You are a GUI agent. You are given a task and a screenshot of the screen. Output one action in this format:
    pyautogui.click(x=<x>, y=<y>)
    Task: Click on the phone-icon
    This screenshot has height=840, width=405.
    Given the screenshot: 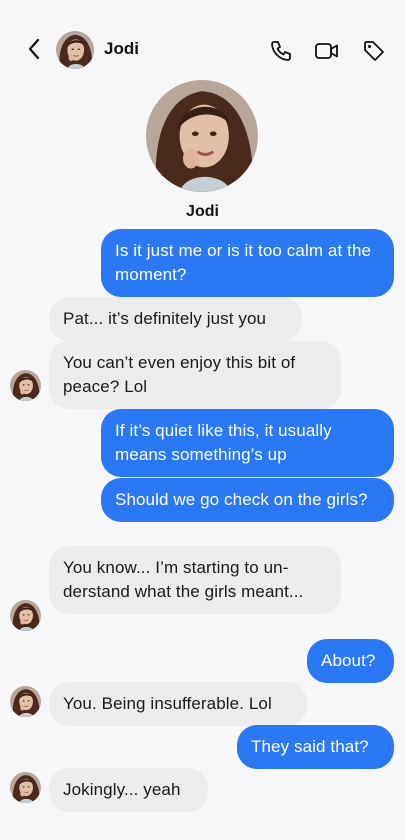 What is the action you would take?
    pyautogui.click(x=281, y=51)
    